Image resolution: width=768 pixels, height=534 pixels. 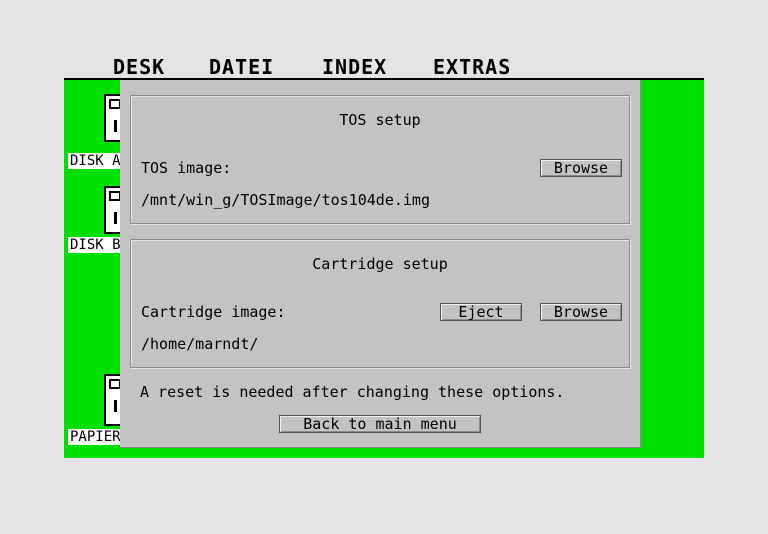 I want to click on desktop-icon-label: DISK B, so click(x=97, y=245).